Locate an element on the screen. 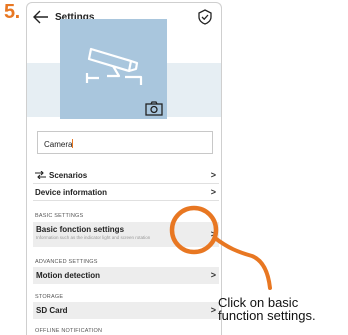 This screenshot has height=335, width=348. menu-item-device-information: Device information > is located at coordinates (126, 193).